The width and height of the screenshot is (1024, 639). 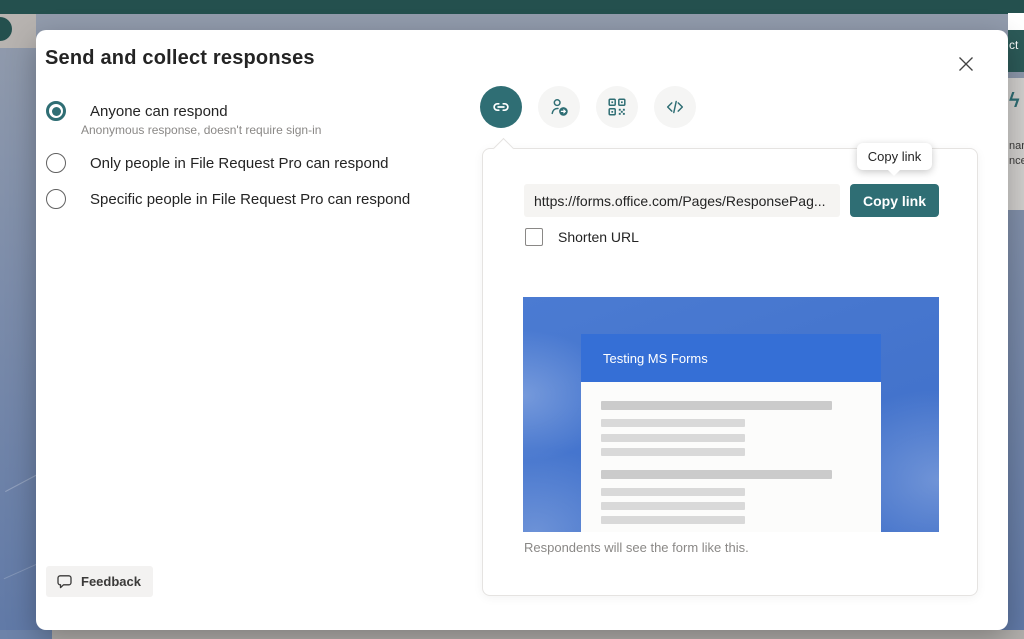 I want to click on background-panel-fragment, so click(x=1016, y=21).